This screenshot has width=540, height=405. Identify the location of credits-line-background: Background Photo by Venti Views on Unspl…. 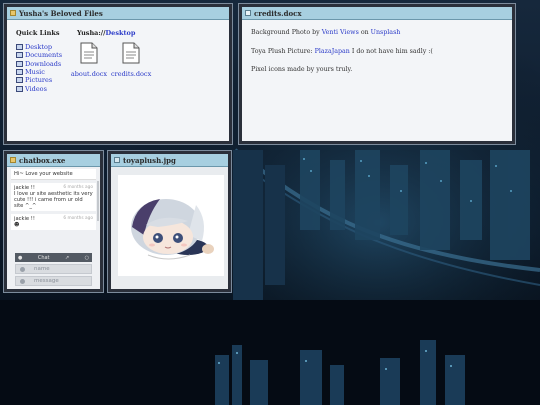
(326, 32).